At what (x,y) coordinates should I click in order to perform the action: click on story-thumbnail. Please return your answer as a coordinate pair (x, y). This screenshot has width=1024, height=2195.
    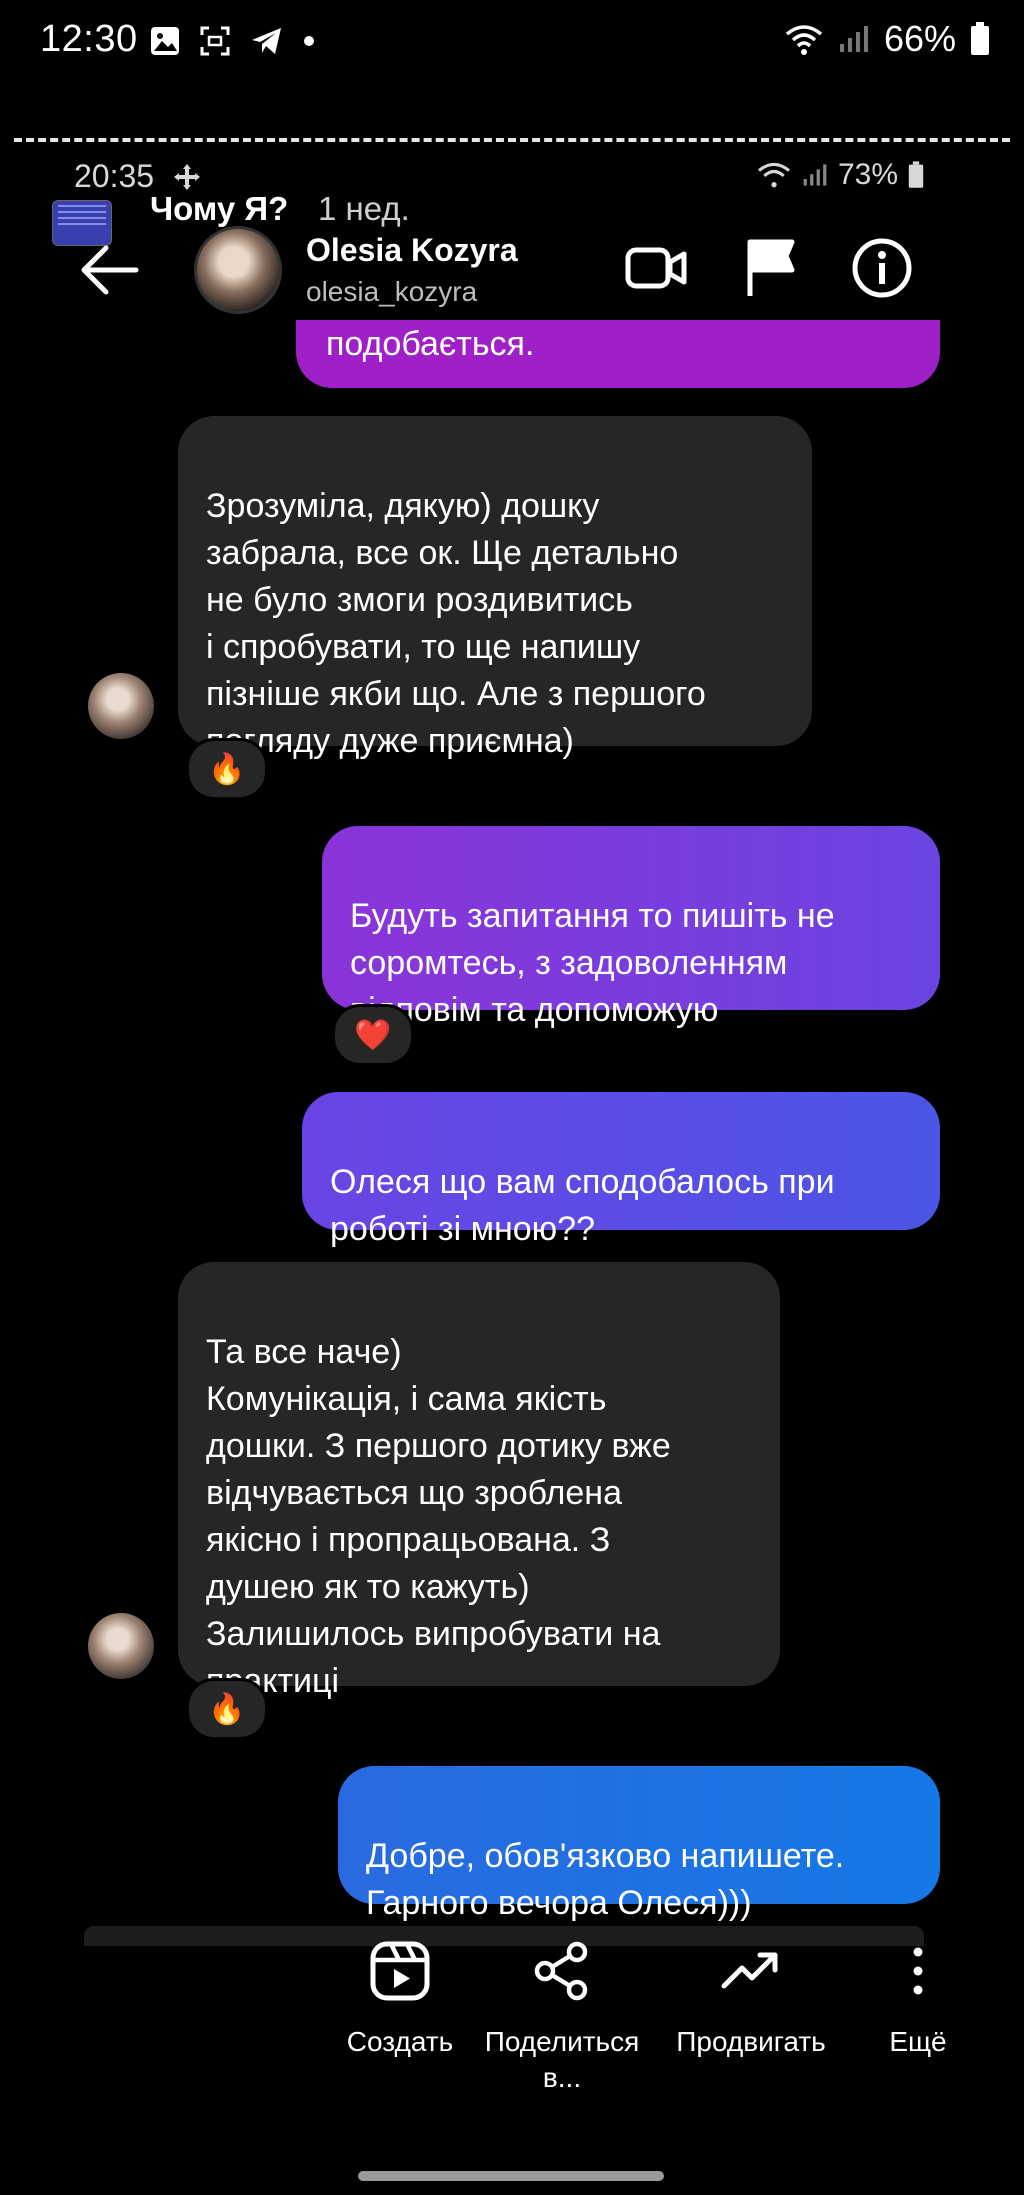
    Looking at the image, I should click on (82, 223).